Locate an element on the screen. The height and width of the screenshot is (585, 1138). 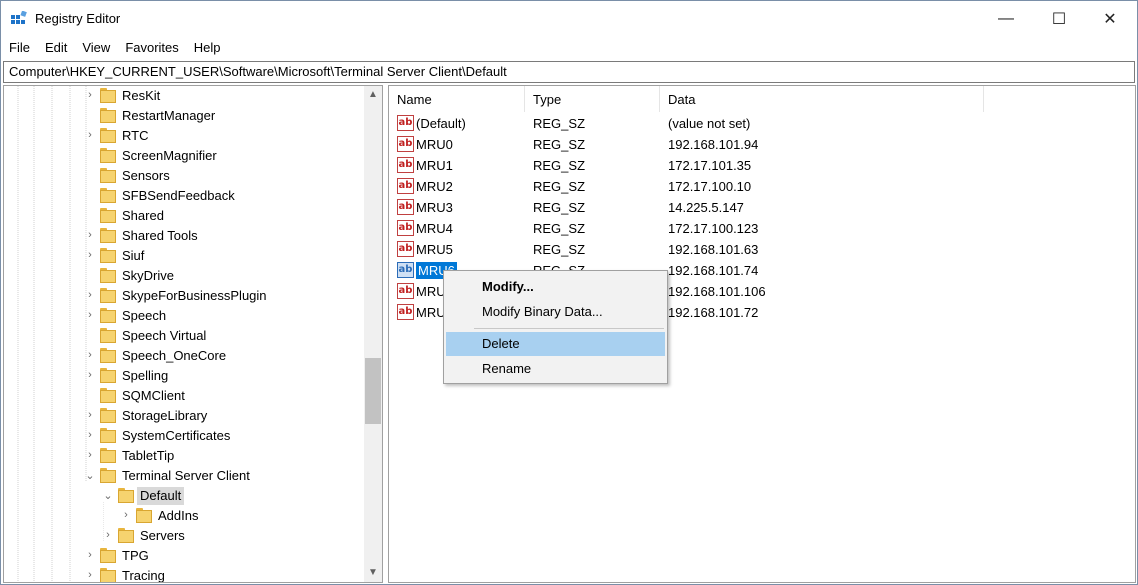
tree-item-speech-virtual: Speech Virtual is located at coordinates (184, 336).